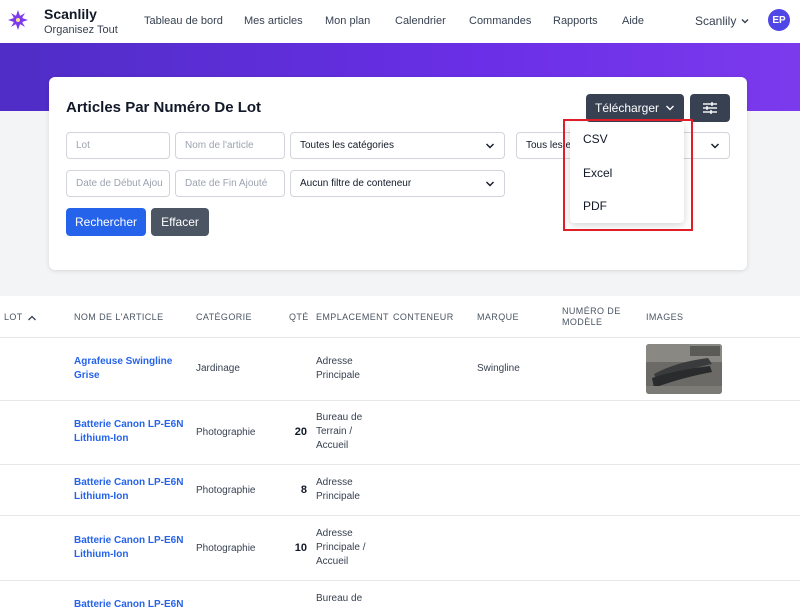 This screenshot has width=800, height=607. What do you see at coordinates (230, 145) in the screenshot?
I see `item-name-input: Nom de l'article` at bounding box center [230, 145].